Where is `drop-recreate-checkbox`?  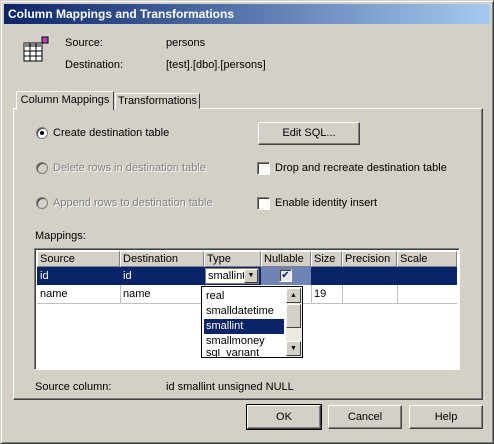
drop-recreate-checkbox is located at coordinates (263, 168).